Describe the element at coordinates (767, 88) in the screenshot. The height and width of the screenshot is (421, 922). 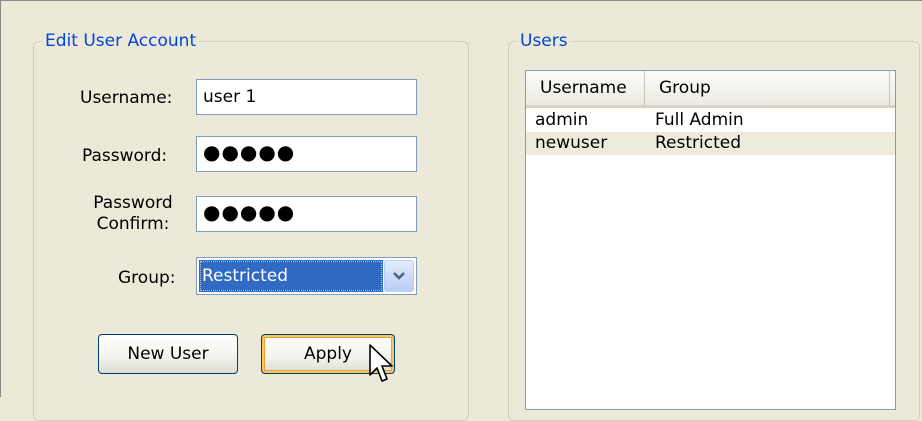
I see `column-header-group: Group` at that location.